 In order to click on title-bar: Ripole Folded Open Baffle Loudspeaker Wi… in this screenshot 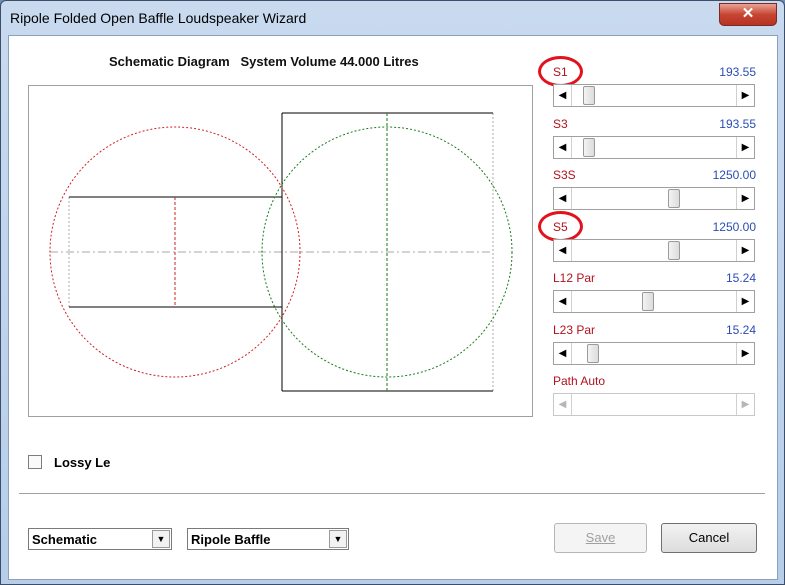, I will do `click(392, 18)`.